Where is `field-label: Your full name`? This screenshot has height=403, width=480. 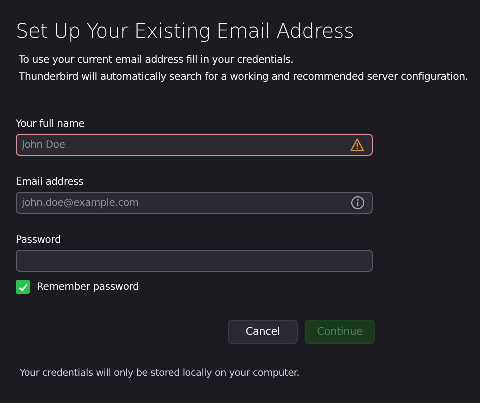 field-label: Your full name is located at coordinates (51, 124).